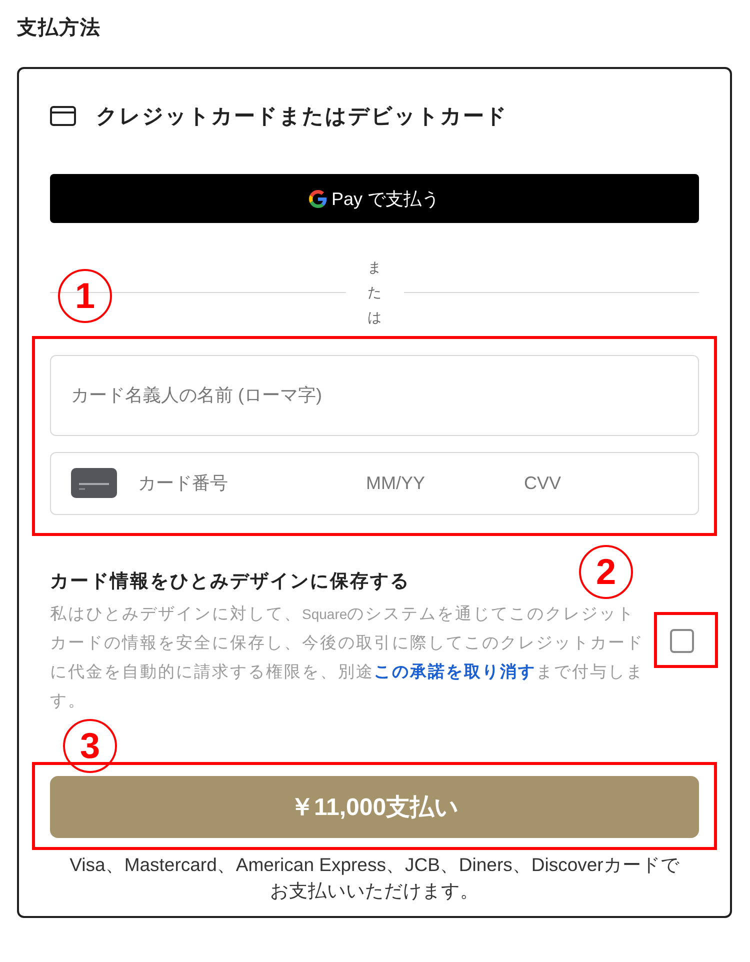 The height and width of the screenshot is (962, 750). Describe the element at coordinates (374, 877) in the screenshot. I see `accepted-cards-note: Visa、Mastercard、American Express、JCB、Diners、Discoverカードでお支払いいただけます。` at that location.